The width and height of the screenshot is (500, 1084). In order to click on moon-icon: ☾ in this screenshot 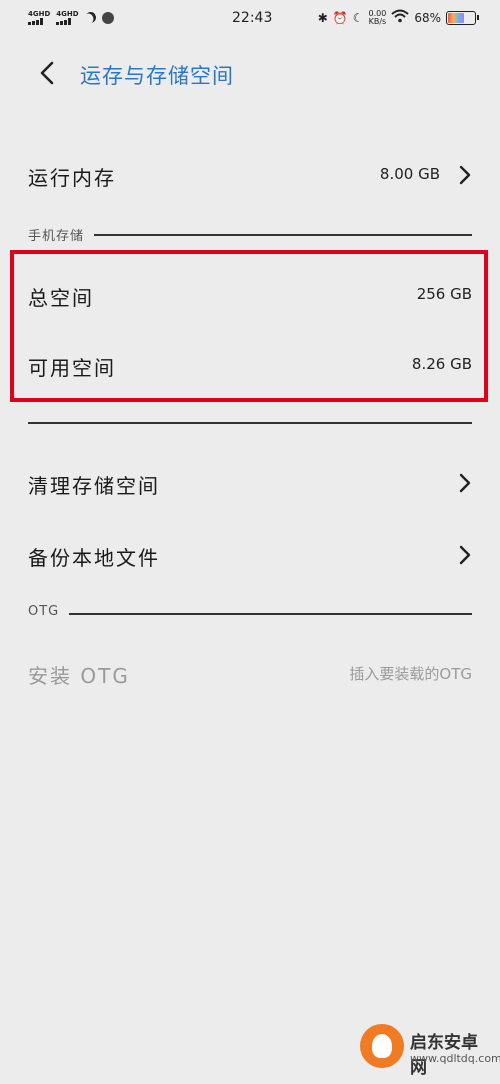, I will do `click(358, 17)`.